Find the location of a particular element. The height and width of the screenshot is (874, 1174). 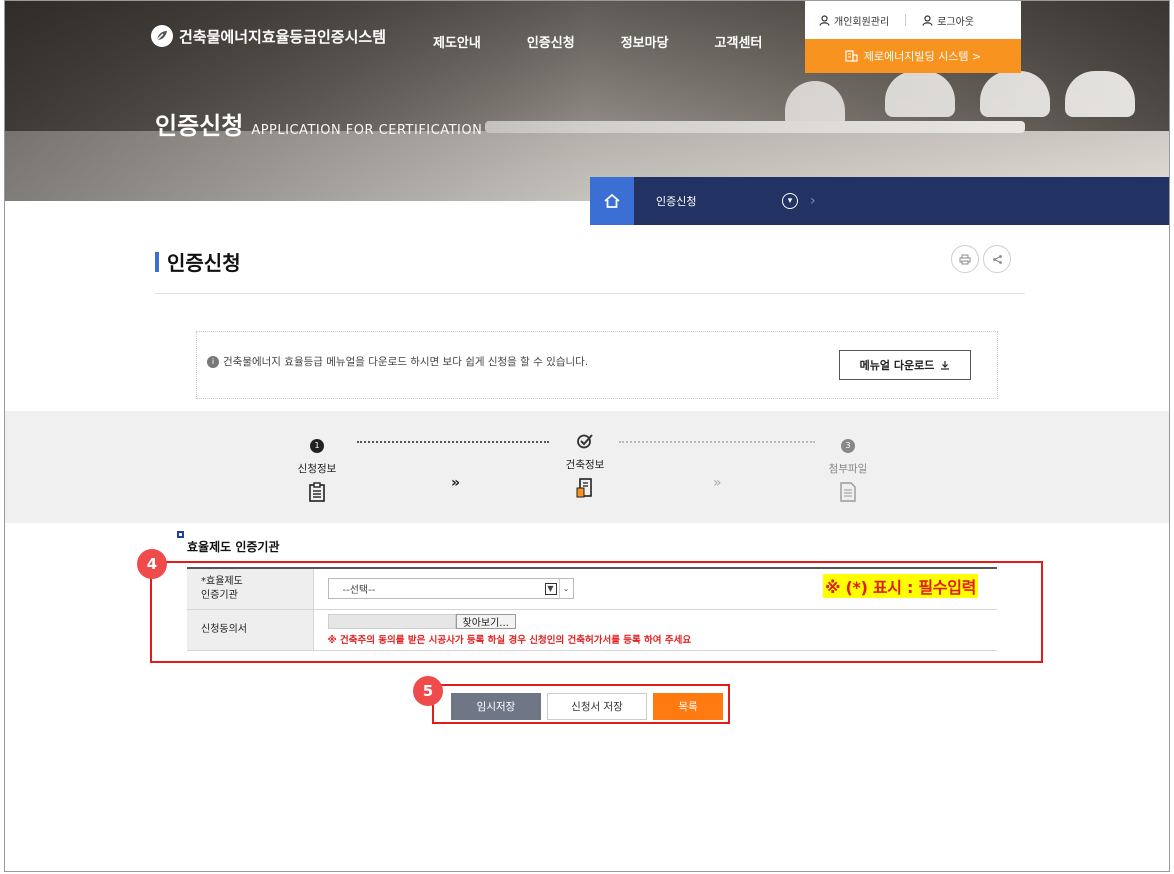

download-icon is located at coordinates (945, 365).